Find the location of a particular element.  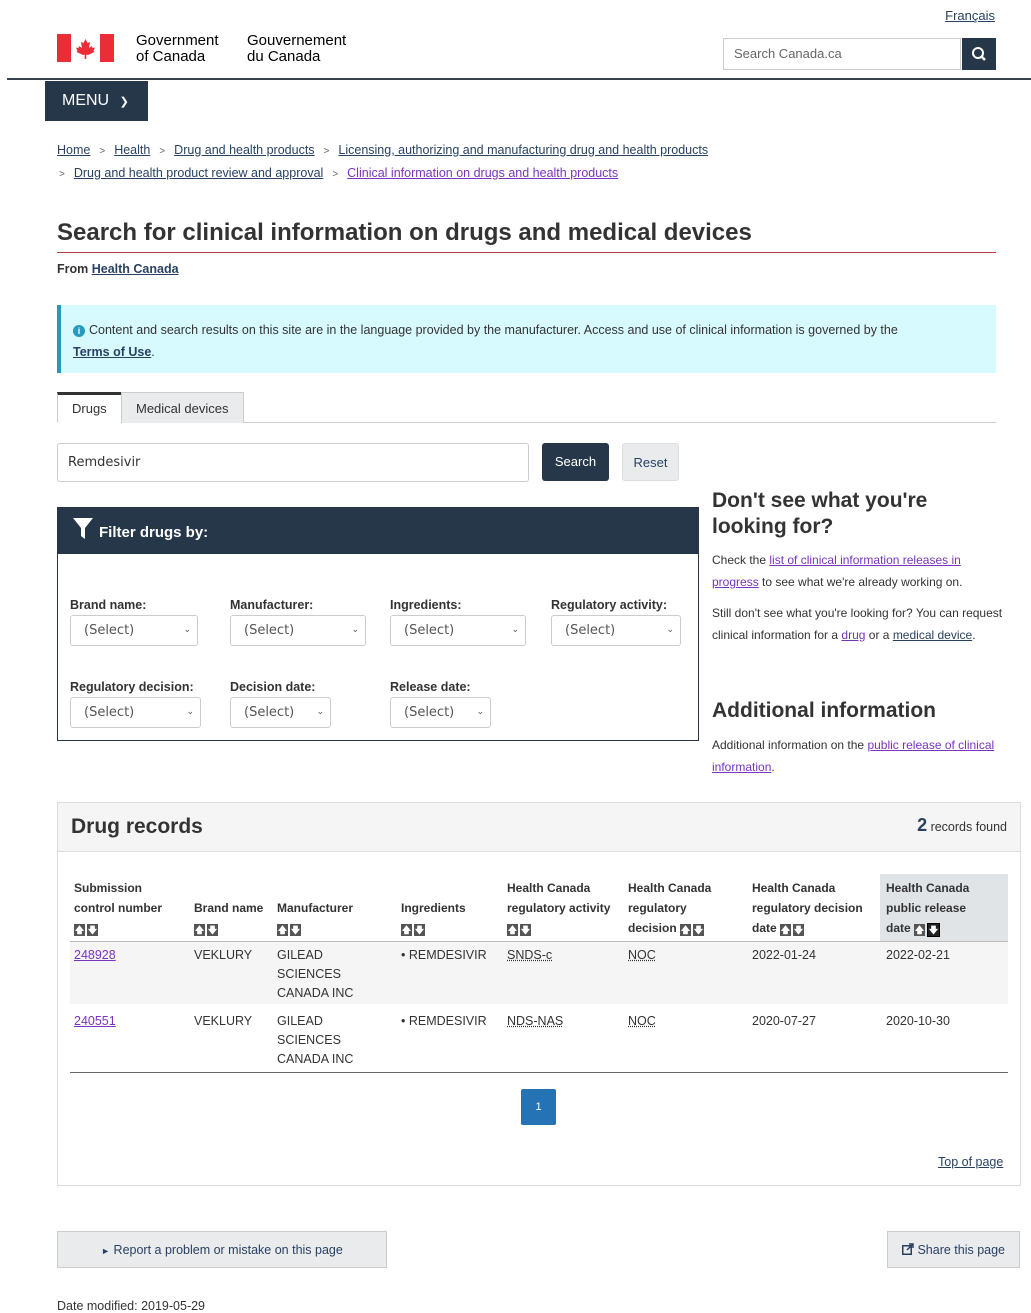

records-count: 2 is located at coordinates (922, 825).